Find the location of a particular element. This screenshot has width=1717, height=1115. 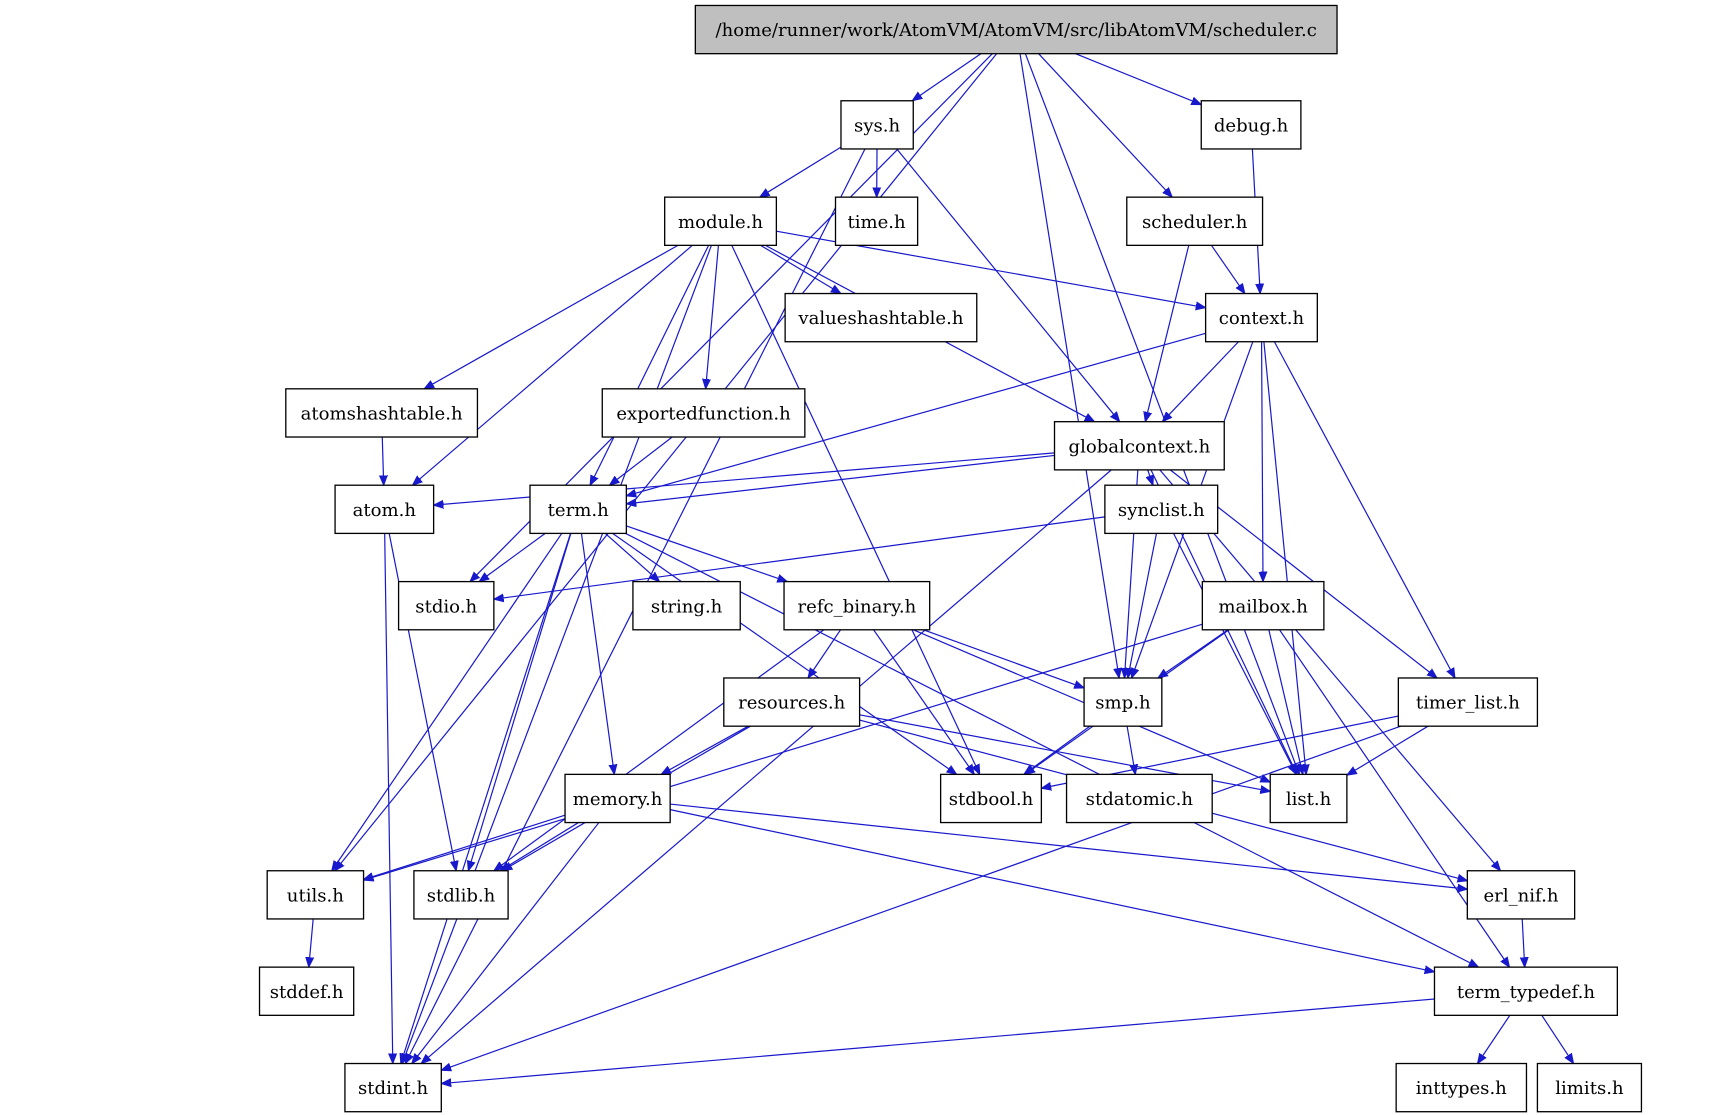

node-context: context.h is located at coordinates (1261, 317).